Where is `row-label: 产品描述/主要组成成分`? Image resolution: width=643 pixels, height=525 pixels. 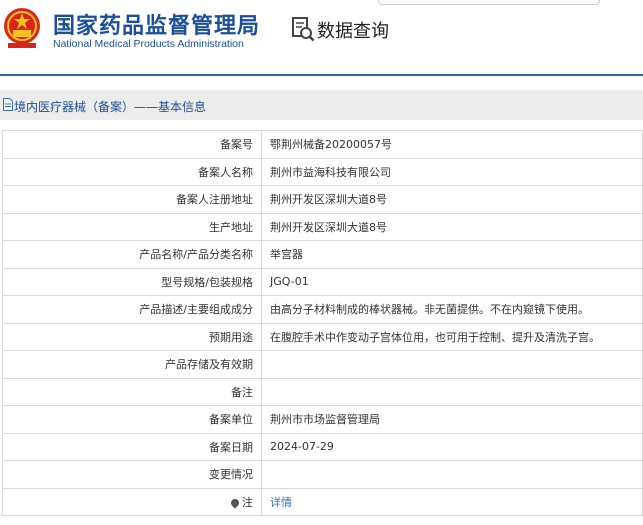 row-label: 产品描述/主要组成成分 is located at coordinates (132, 309).